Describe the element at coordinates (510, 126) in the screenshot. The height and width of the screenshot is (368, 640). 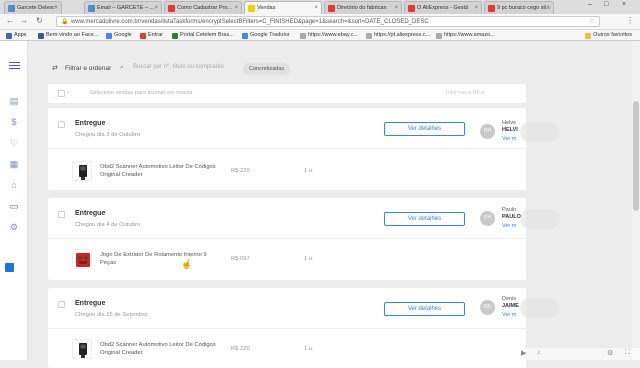
I see `buyer-name: Helve HELVI` at that location.